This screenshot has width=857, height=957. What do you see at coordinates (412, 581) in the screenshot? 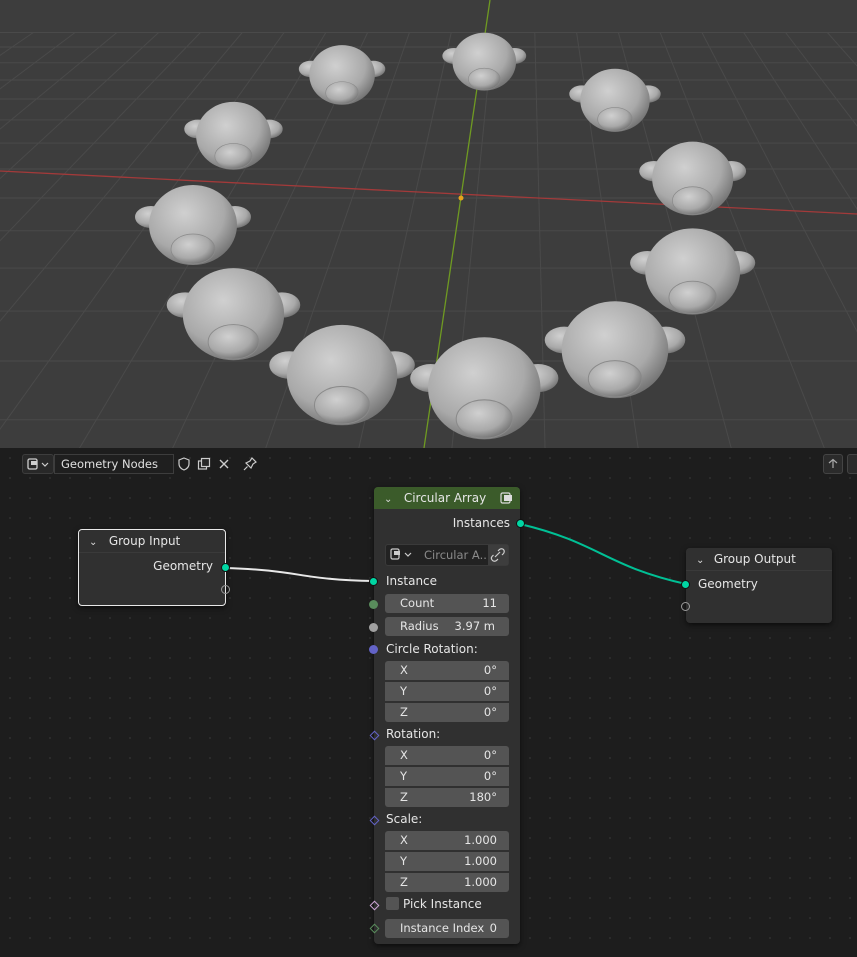
I see `socket-label-instance: Instance` at bounding box center [412, 581].